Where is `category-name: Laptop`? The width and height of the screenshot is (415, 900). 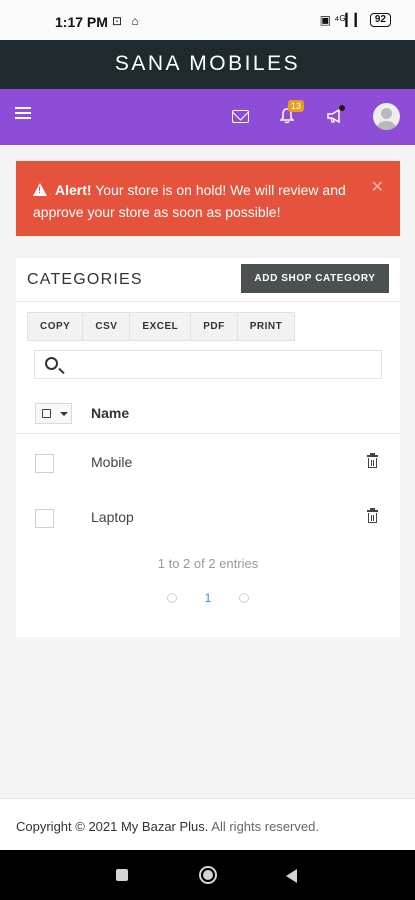 category-name: Laptop is located at coordinates (112, 517).